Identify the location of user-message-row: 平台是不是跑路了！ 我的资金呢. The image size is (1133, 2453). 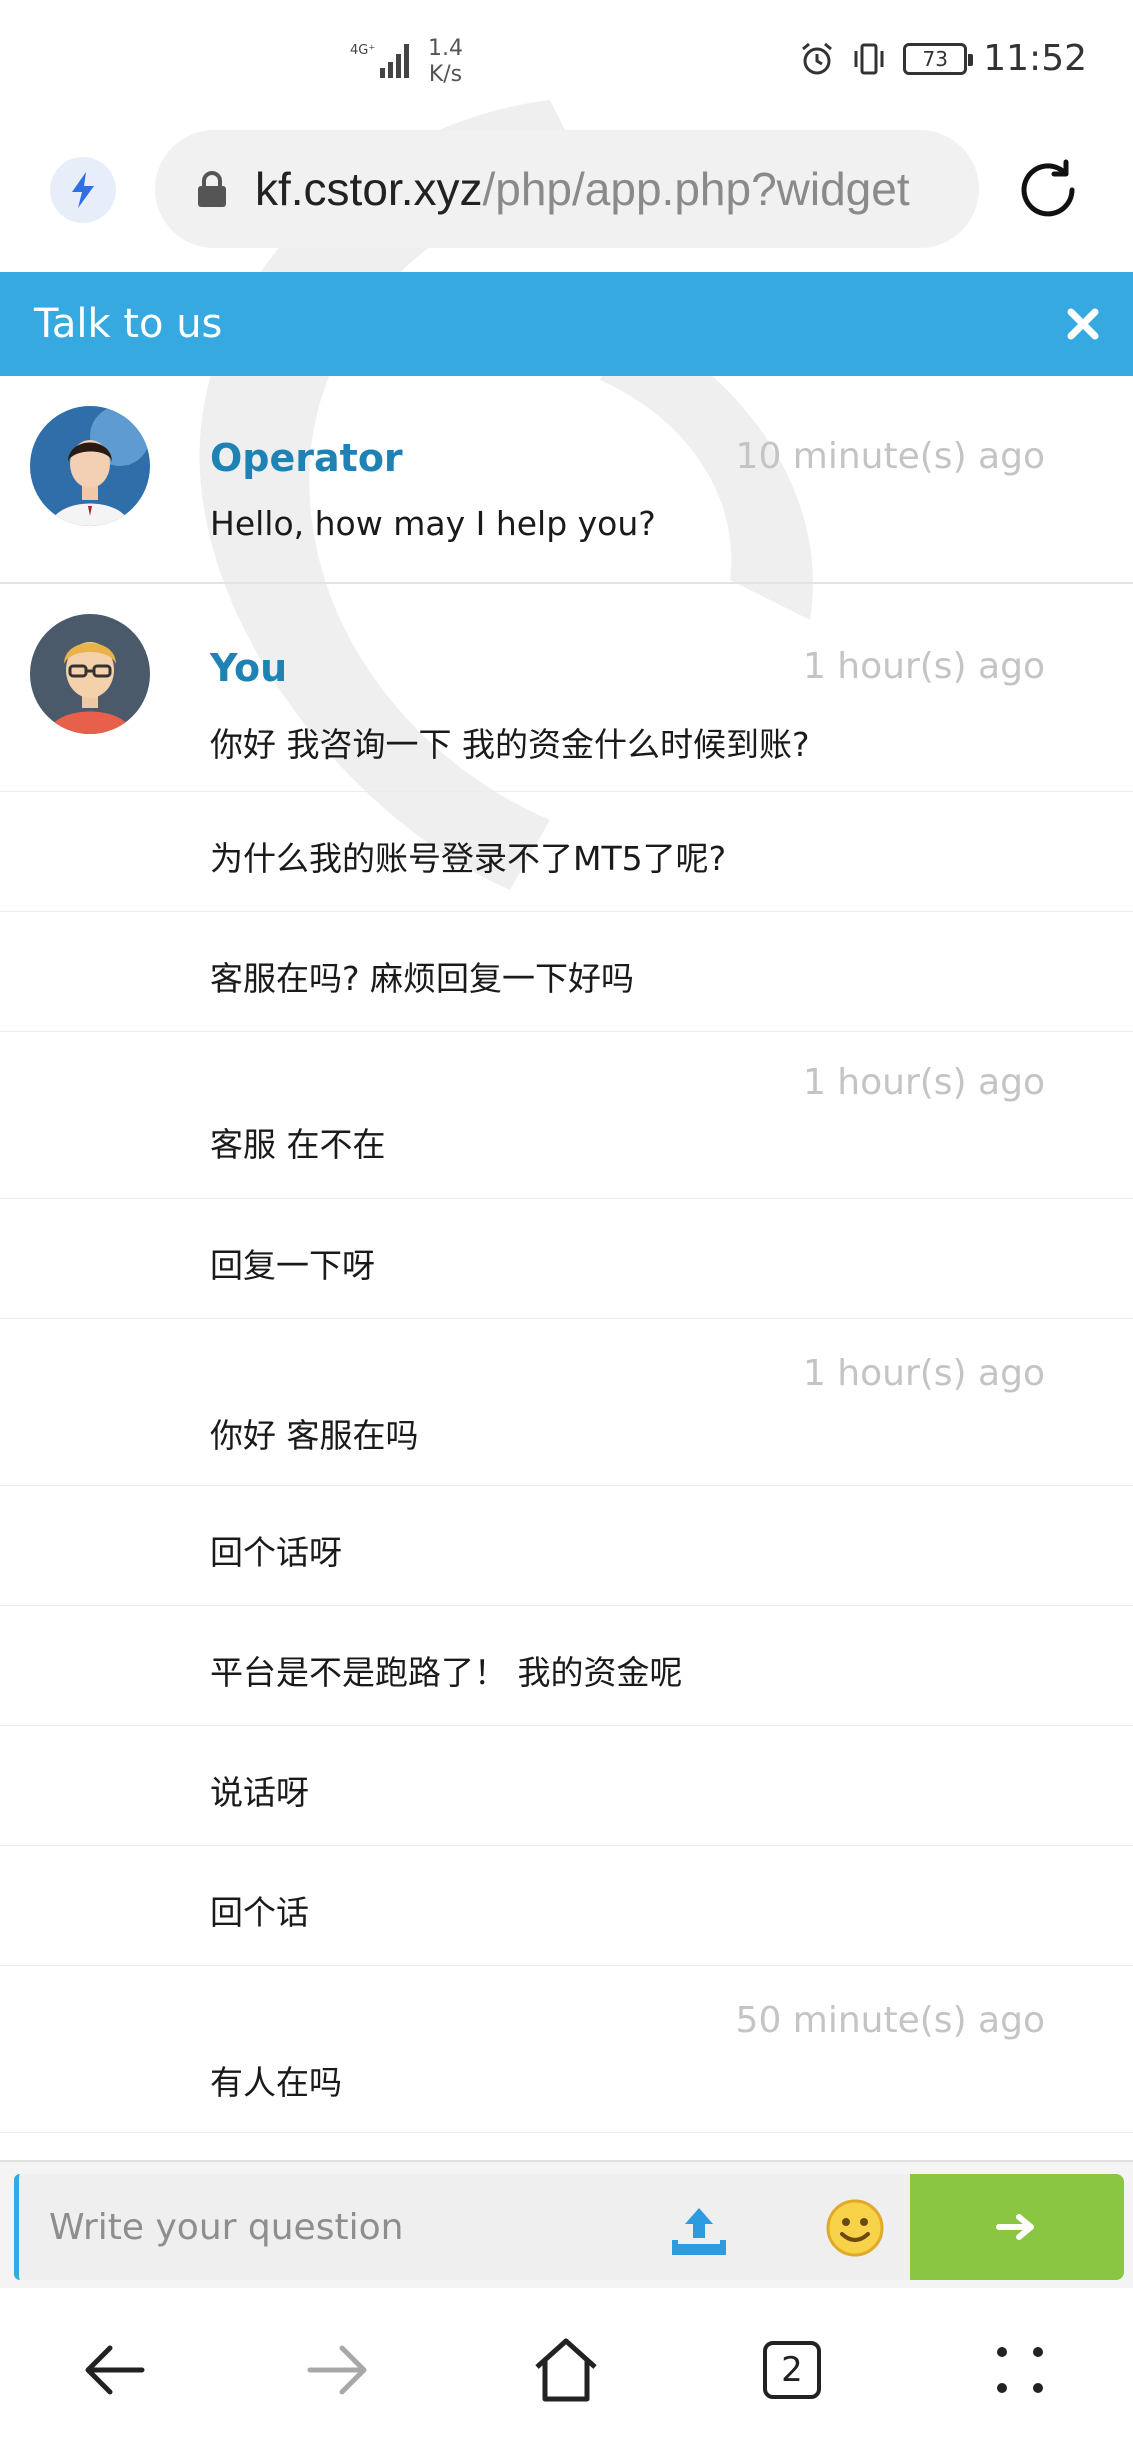
(566, 1666).